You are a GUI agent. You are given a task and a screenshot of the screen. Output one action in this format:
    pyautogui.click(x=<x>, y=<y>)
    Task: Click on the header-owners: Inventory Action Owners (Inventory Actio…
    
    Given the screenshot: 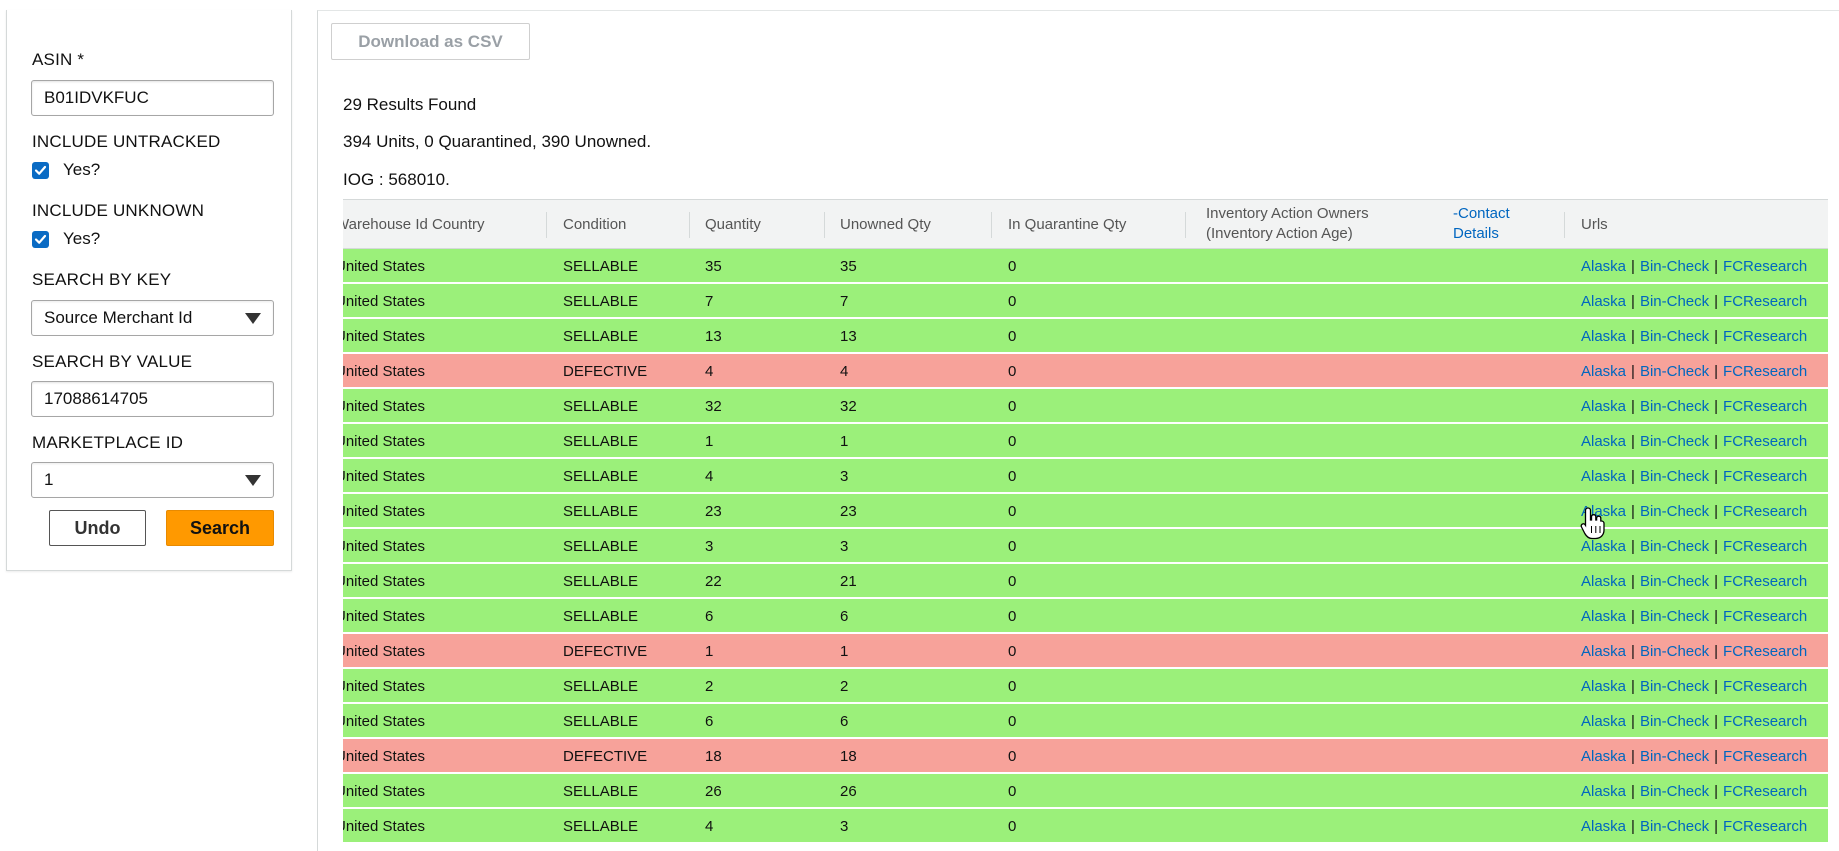 What is the action you would take?
    pyautogui.click(x=1306, y=224)
    